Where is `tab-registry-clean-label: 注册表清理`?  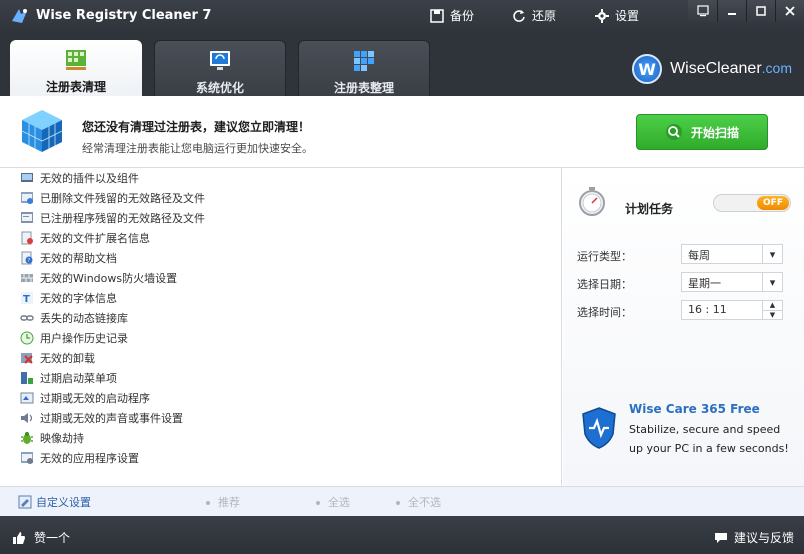 tab-registry-clean-label: 注册表清理 is located at coordinates (75, 87).